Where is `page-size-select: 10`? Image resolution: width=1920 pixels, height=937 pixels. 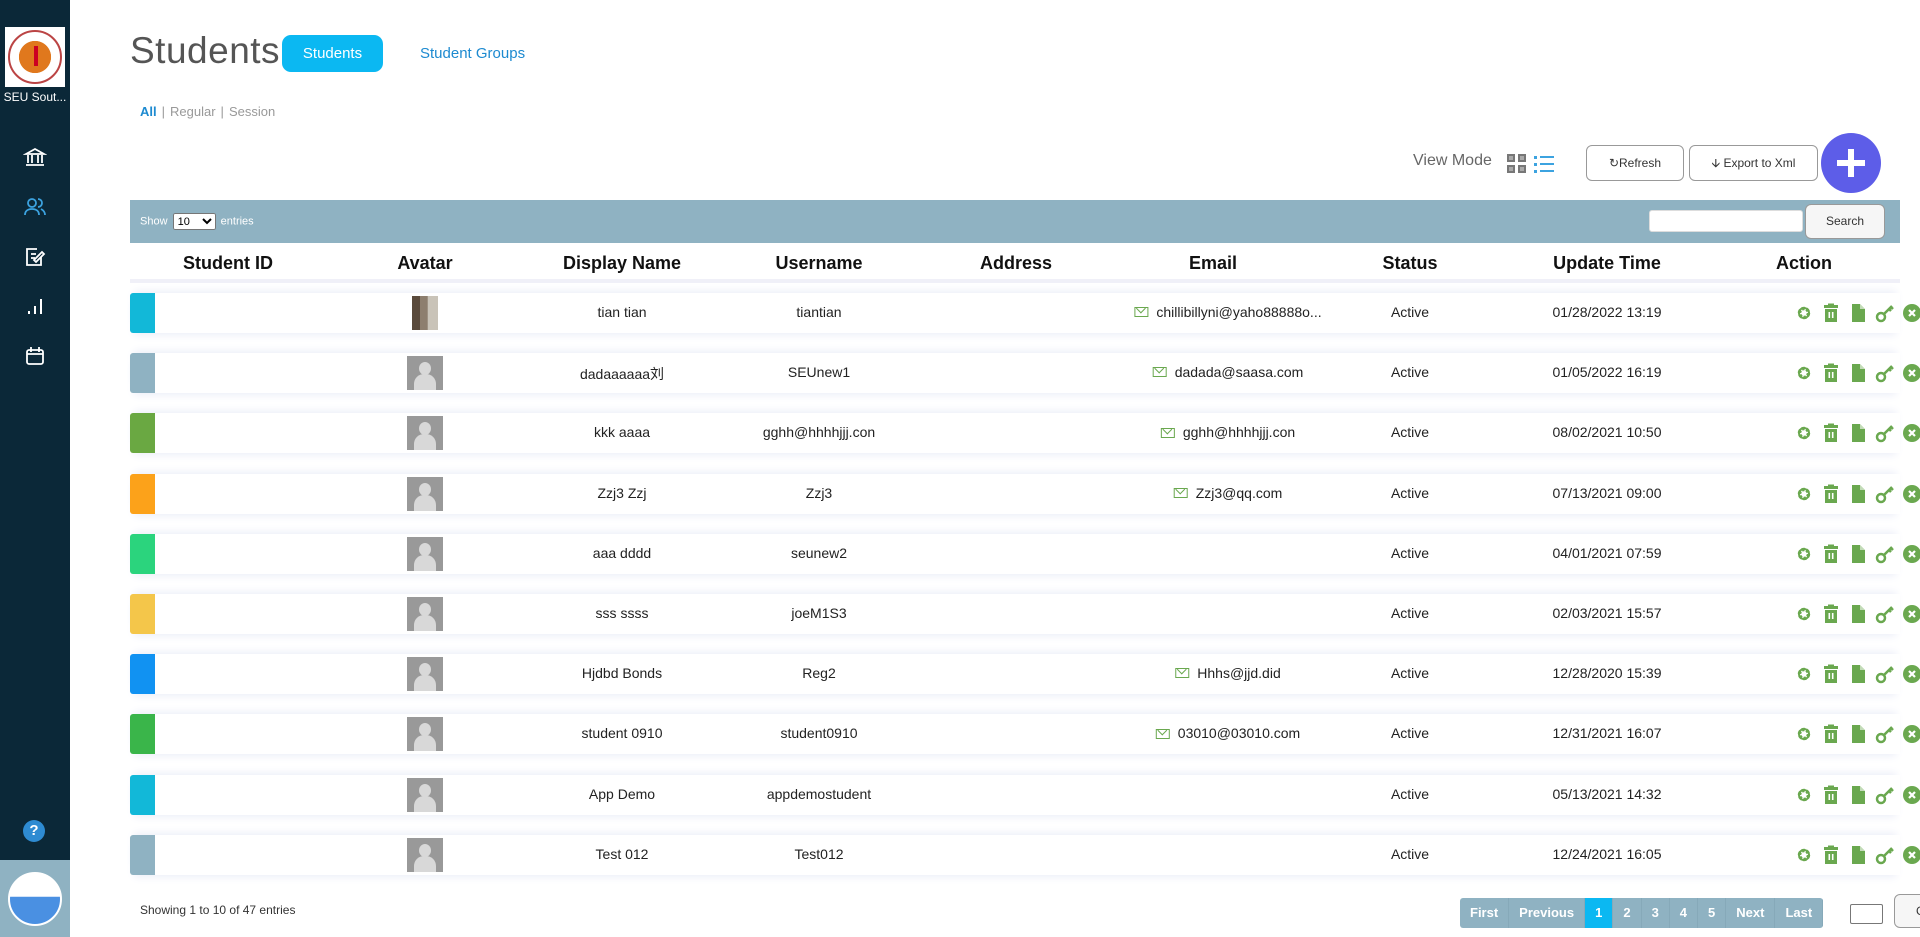
page-size-select: 10 is located at coordinates (194, 221).